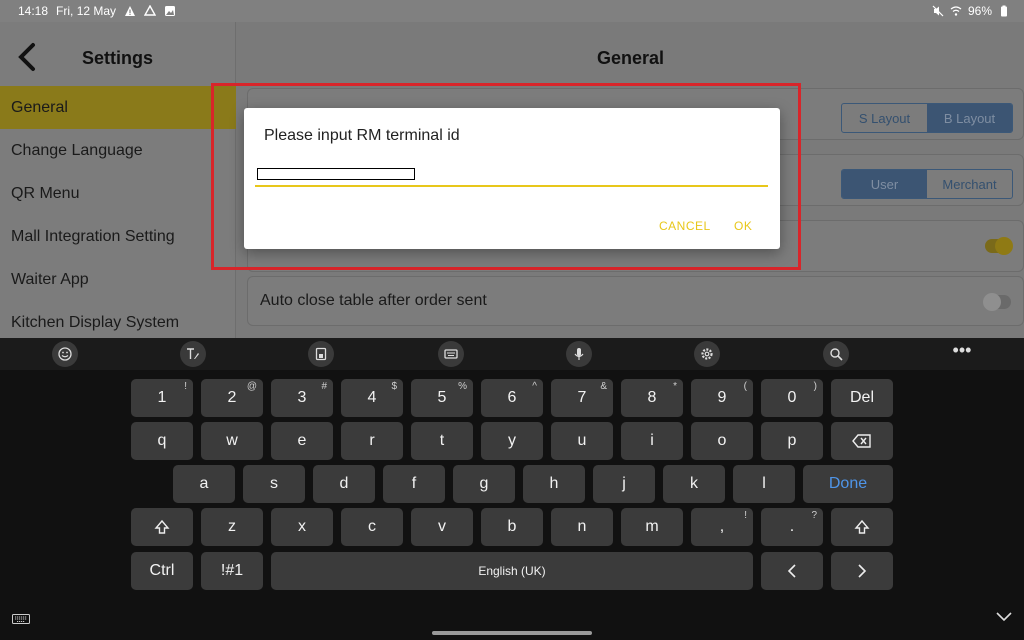  I want to click on key-t: t, so click(442, 441).